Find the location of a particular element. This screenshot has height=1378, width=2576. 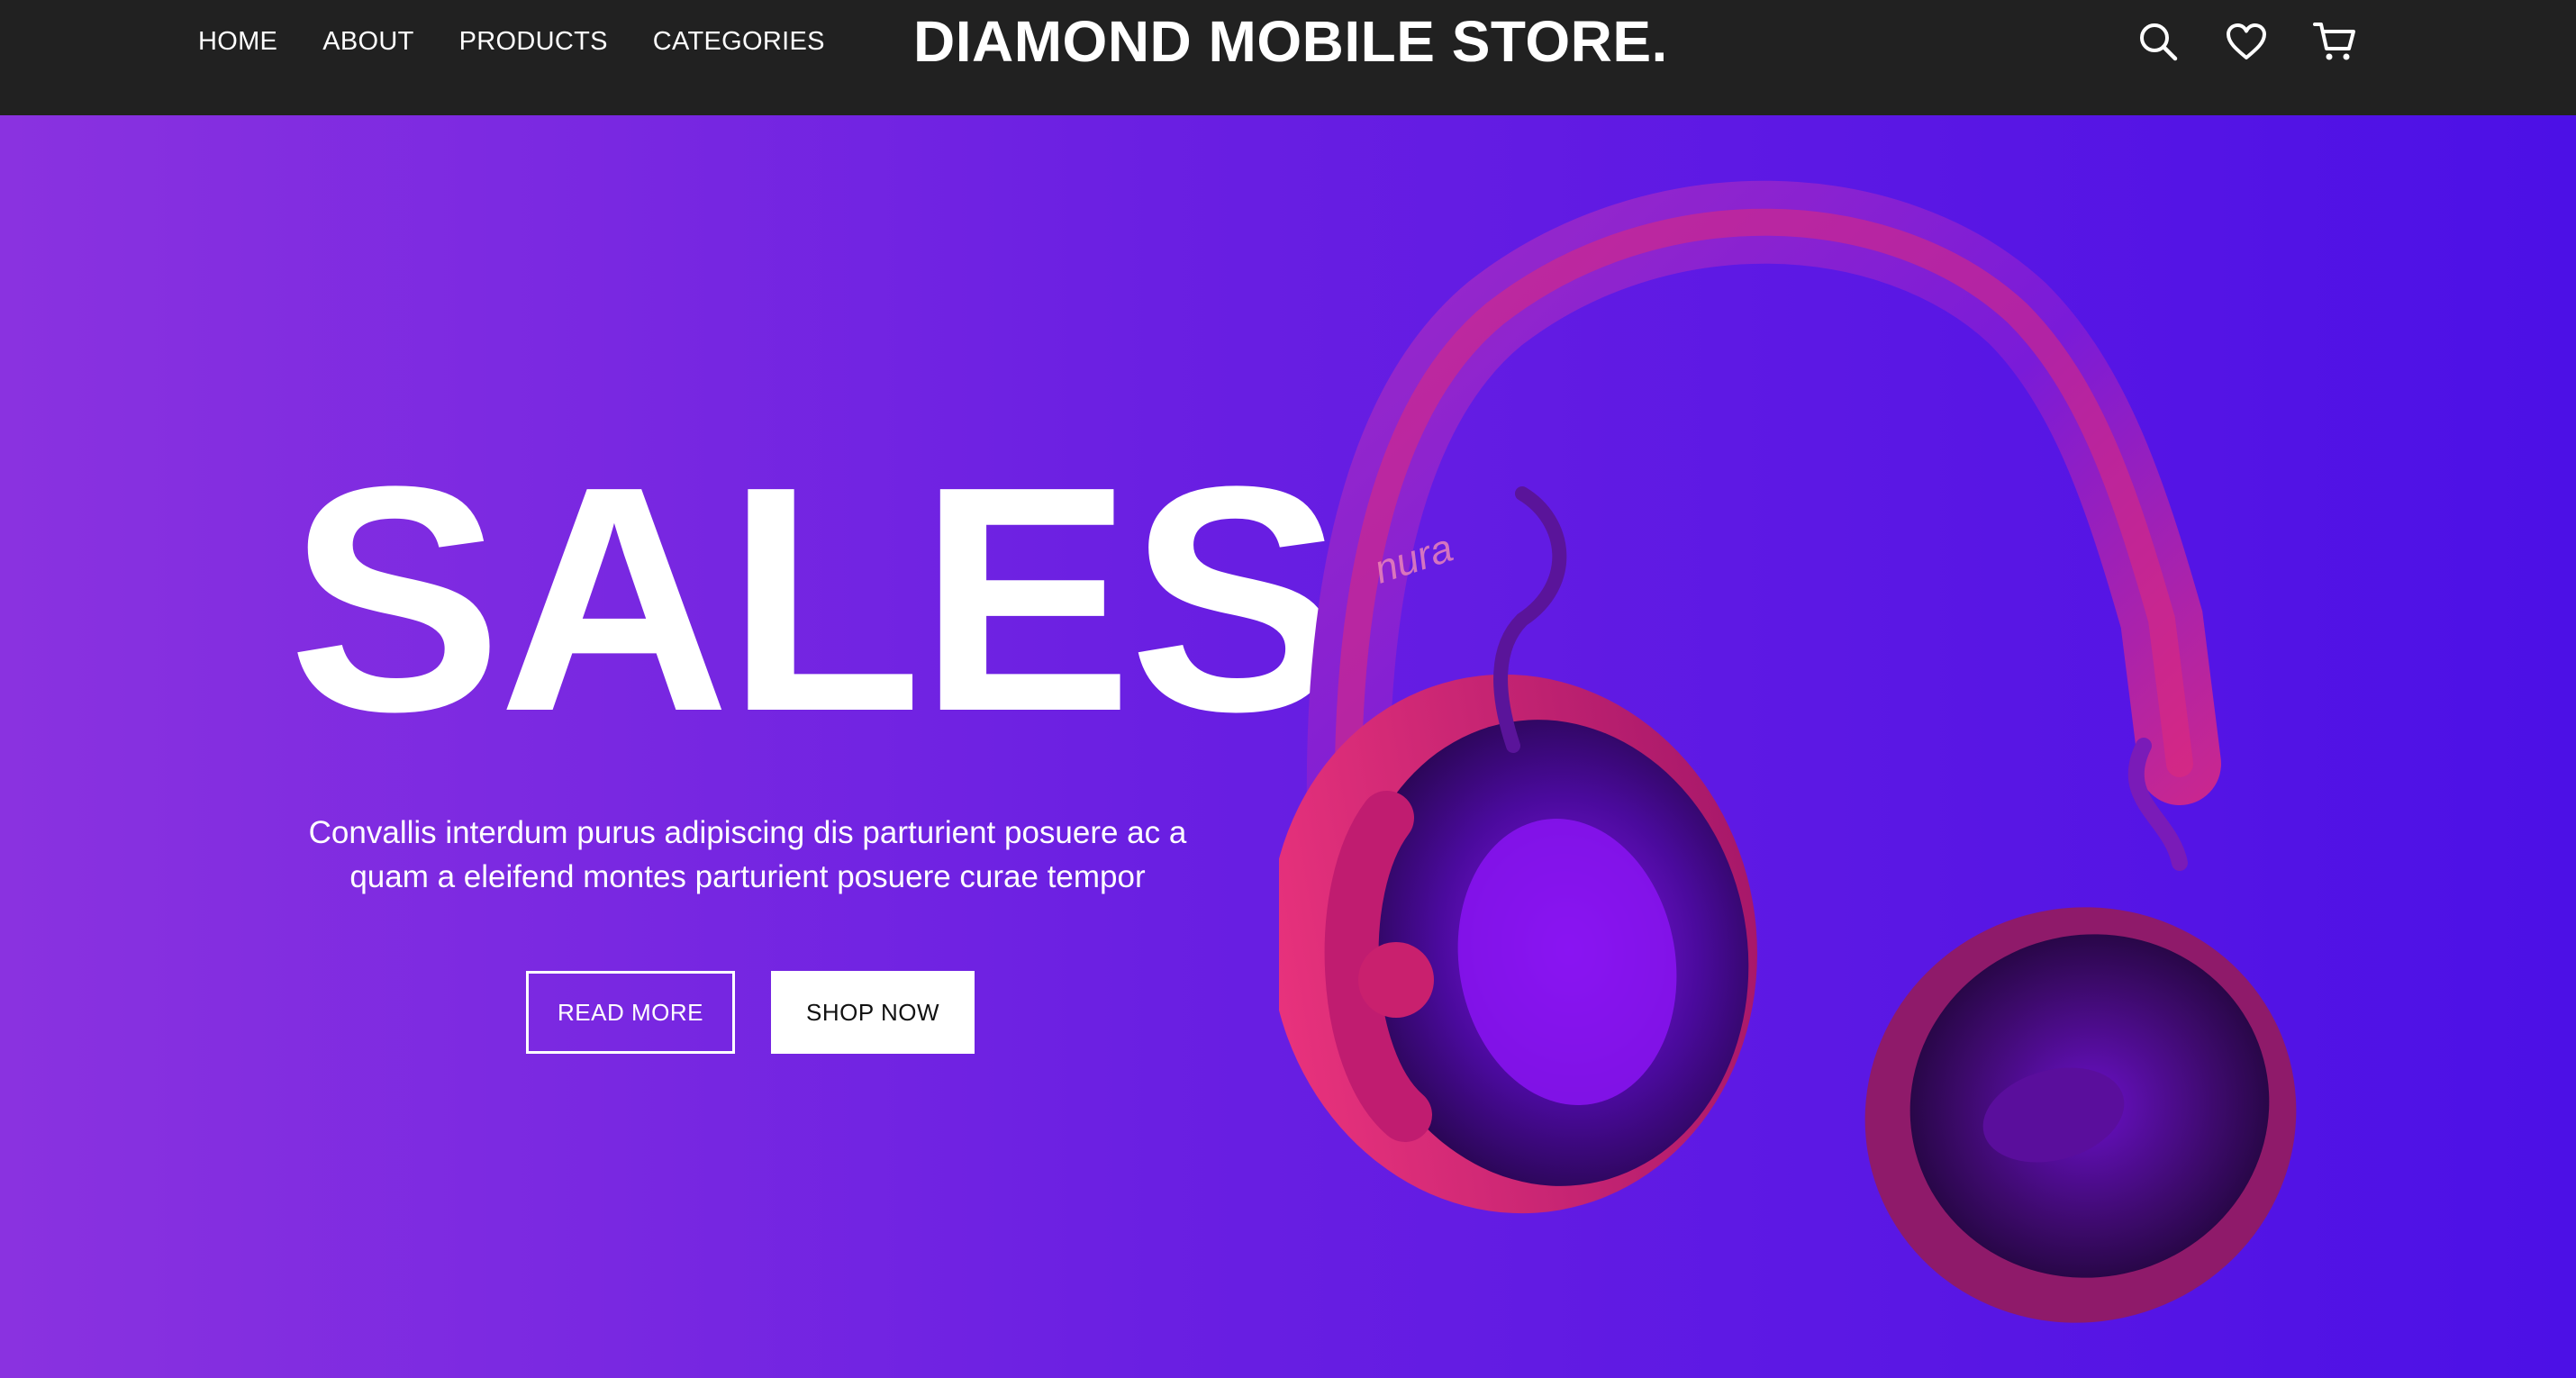

nav-link-products: PRODUCTS is located at coordinates (533, 42).